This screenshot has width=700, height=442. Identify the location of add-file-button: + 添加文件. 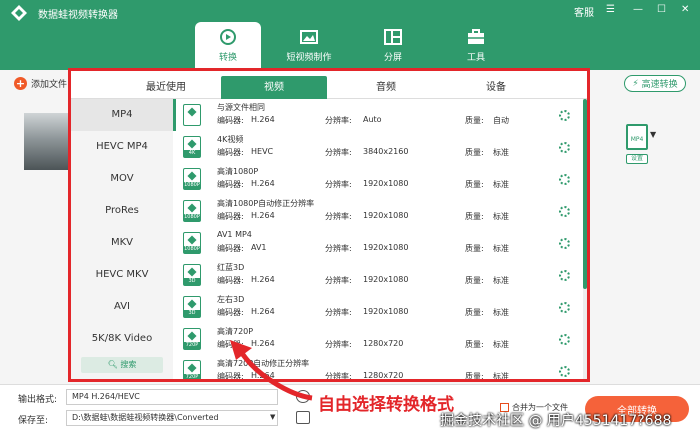
(40, 83).